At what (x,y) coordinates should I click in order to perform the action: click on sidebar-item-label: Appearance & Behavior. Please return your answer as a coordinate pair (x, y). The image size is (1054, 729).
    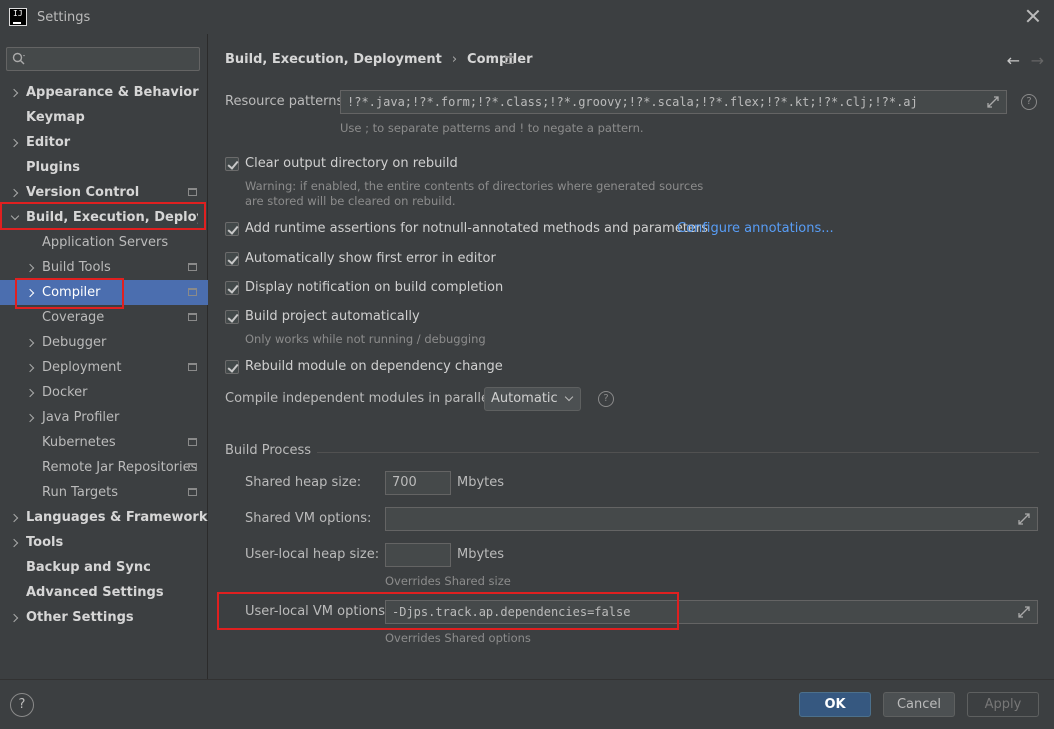
    Looking at the image, I should click on (112, 92).